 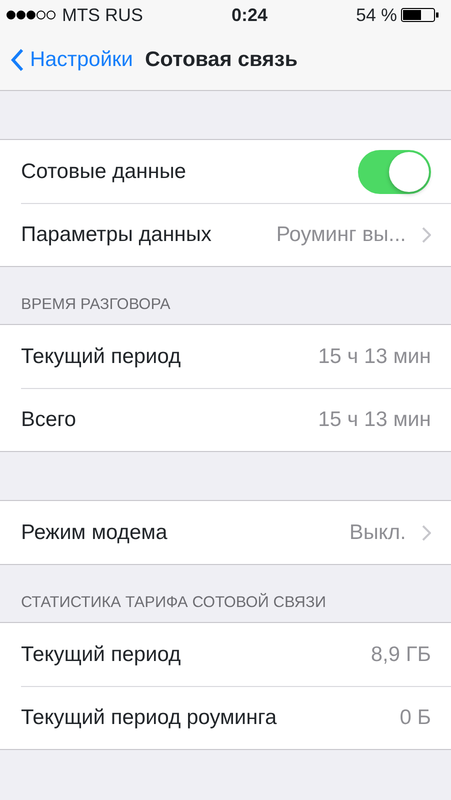 I want to click on screen-title: Сотовая связь, so click(x=221, y=60).